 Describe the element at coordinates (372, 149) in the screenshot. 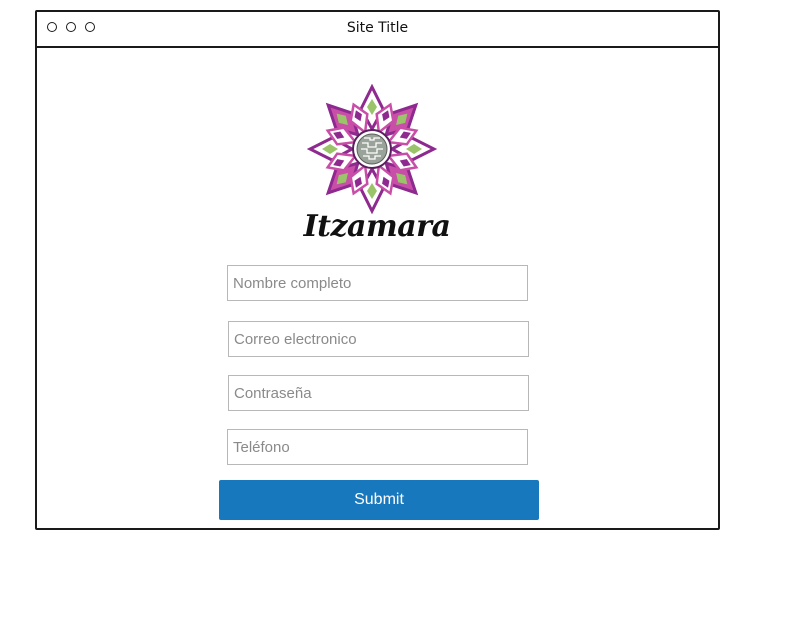

I see `mandala-logo-icon` at that location.